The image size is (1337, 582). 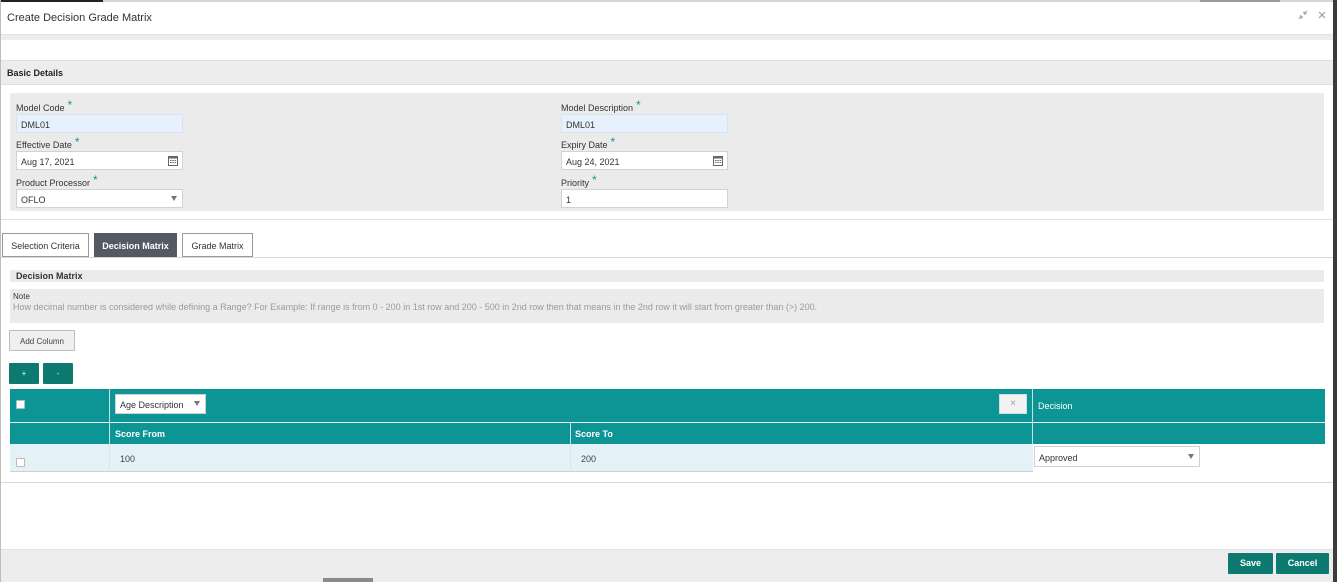 What do you see at coordinates (99, 198) in the screenshot?
I see `product-processor-select: OFLO` at bounding box center [99, 198].